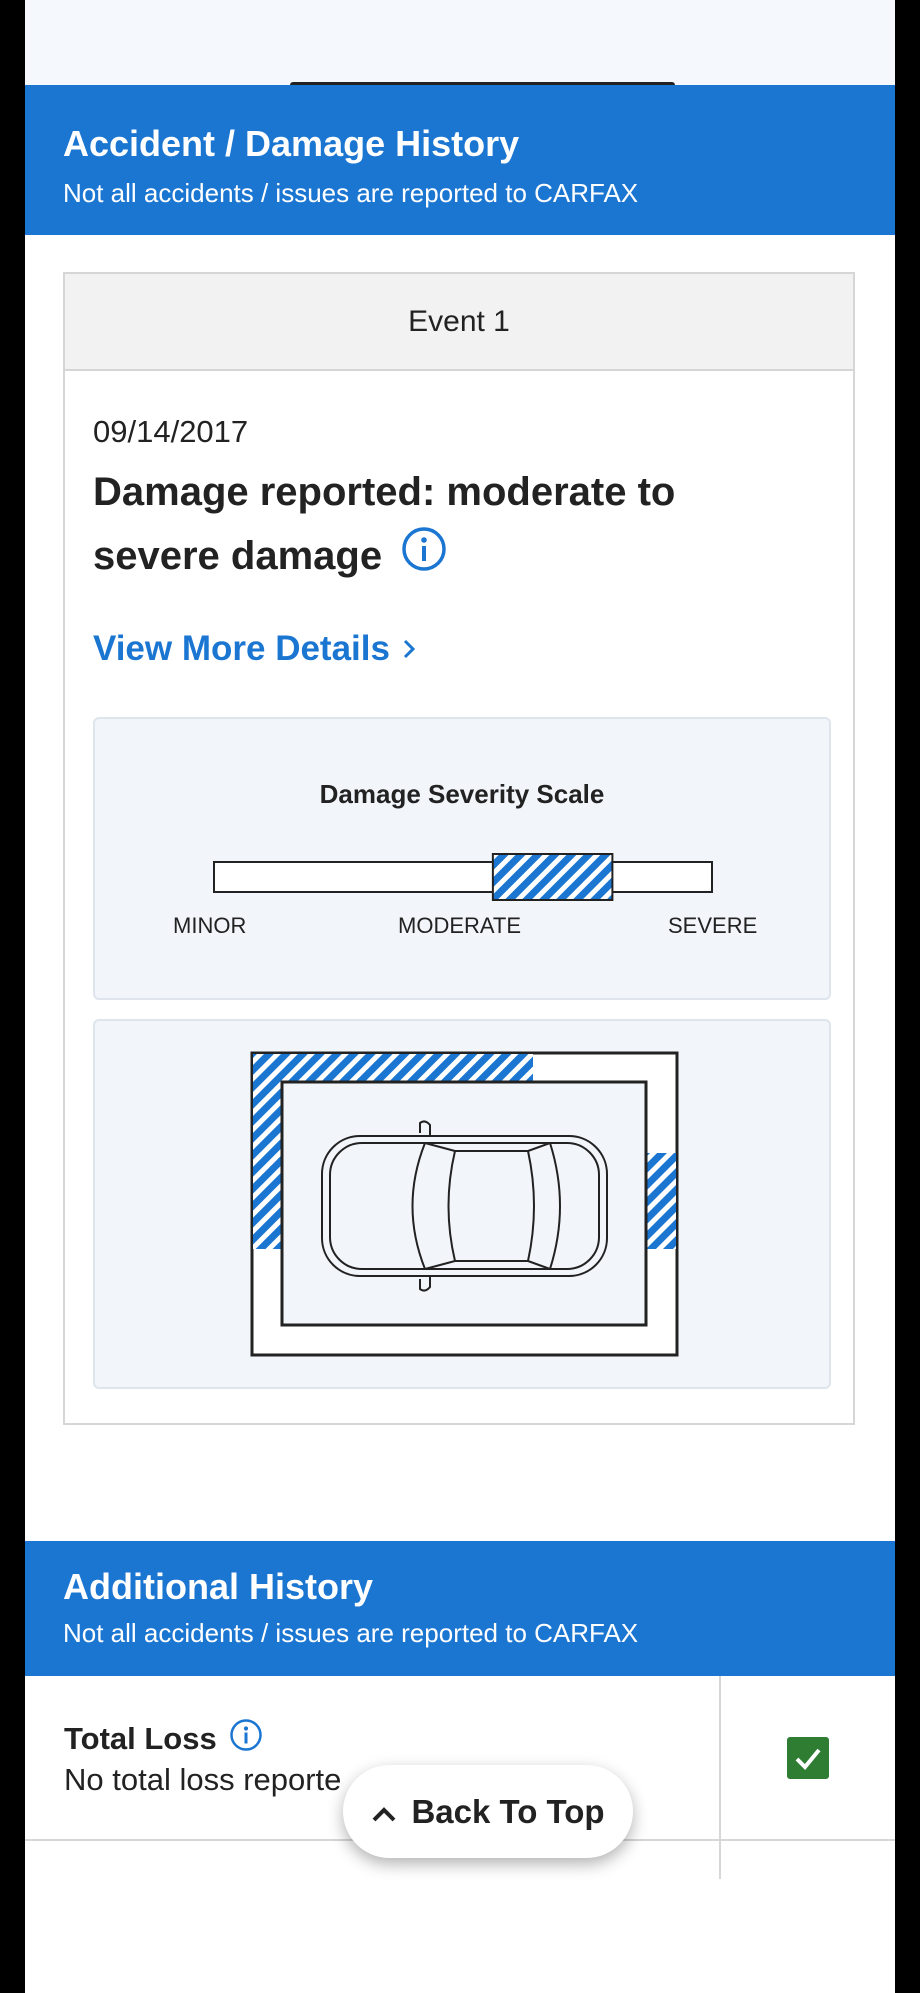 The width and height of the screenshot is (920, 1993). Describe the element at coordinates (268, 1165) in the screenshot. I see `damage-zone-left` at that location.